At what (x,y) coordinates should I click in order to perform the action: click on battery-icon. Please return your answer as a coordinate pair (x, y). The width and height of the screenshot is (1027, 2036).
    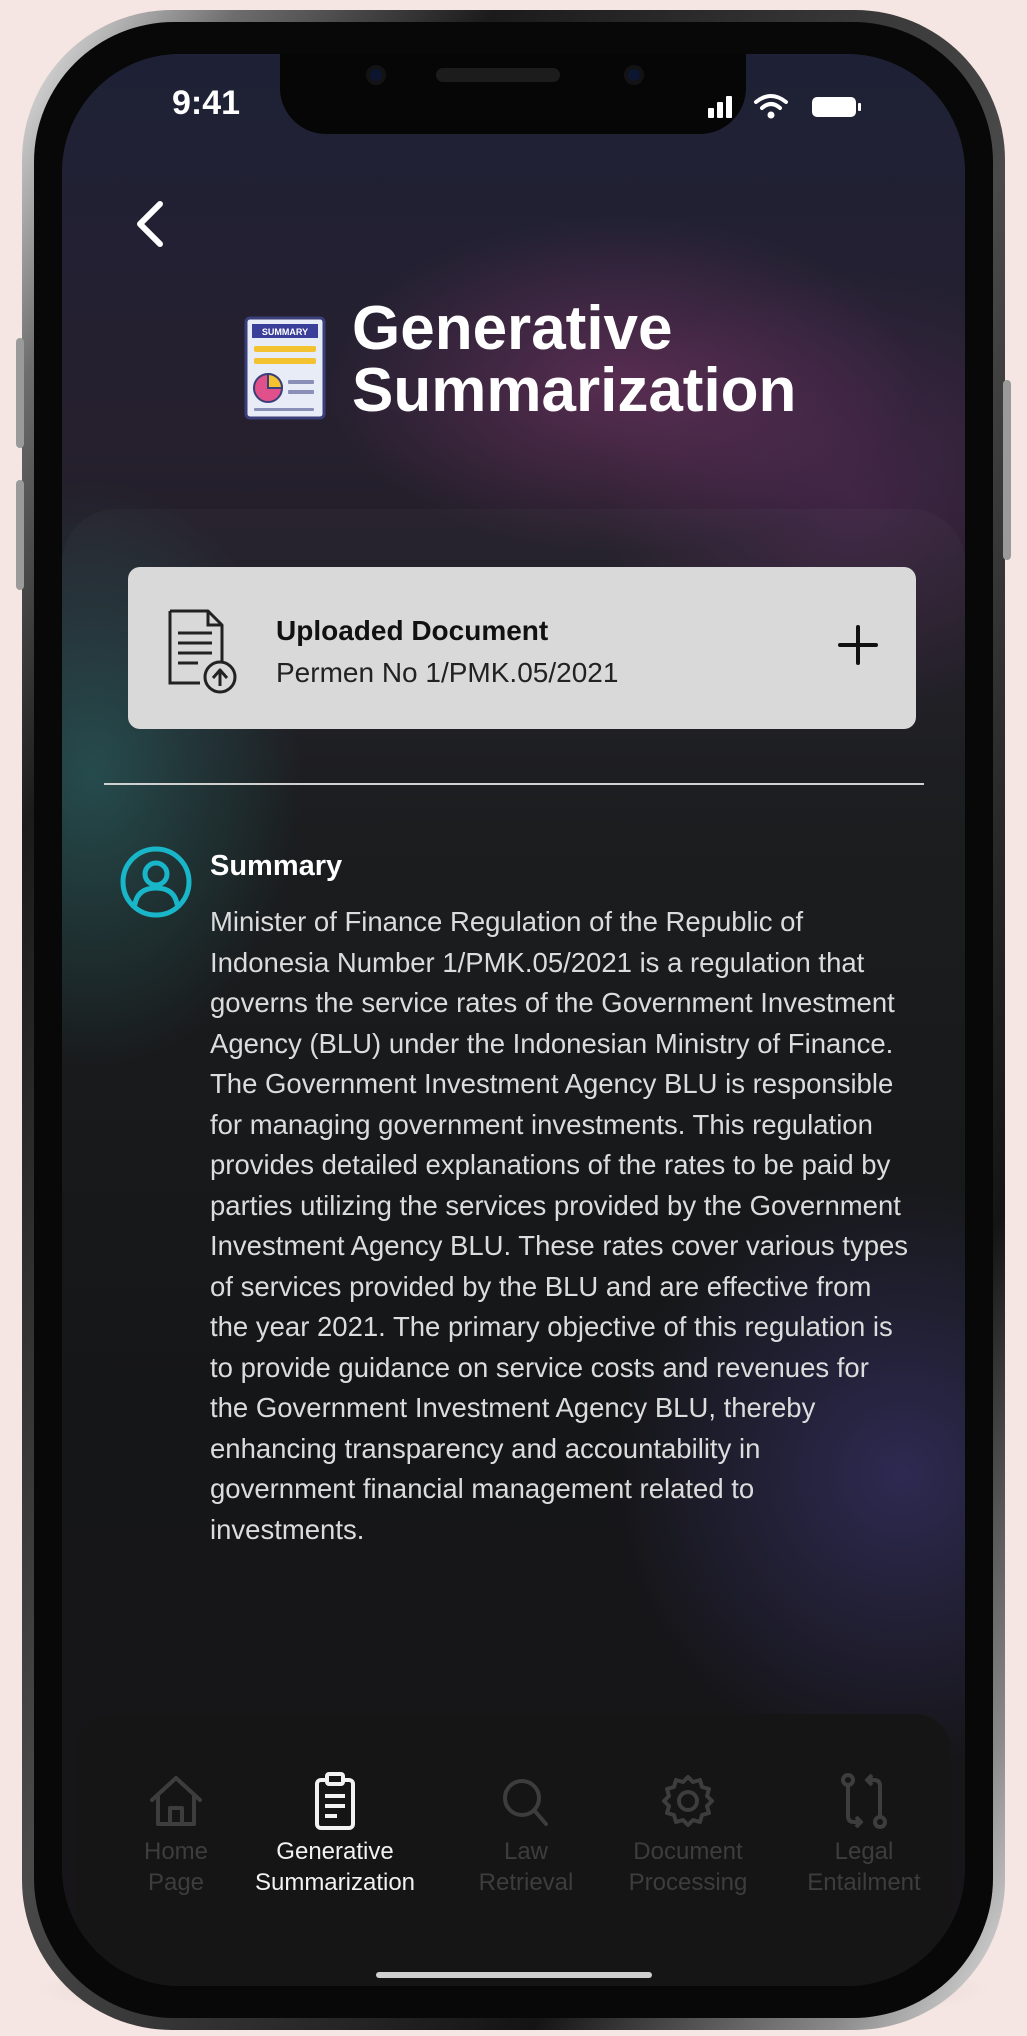
    Looking at the image, I should click on (836, 107).